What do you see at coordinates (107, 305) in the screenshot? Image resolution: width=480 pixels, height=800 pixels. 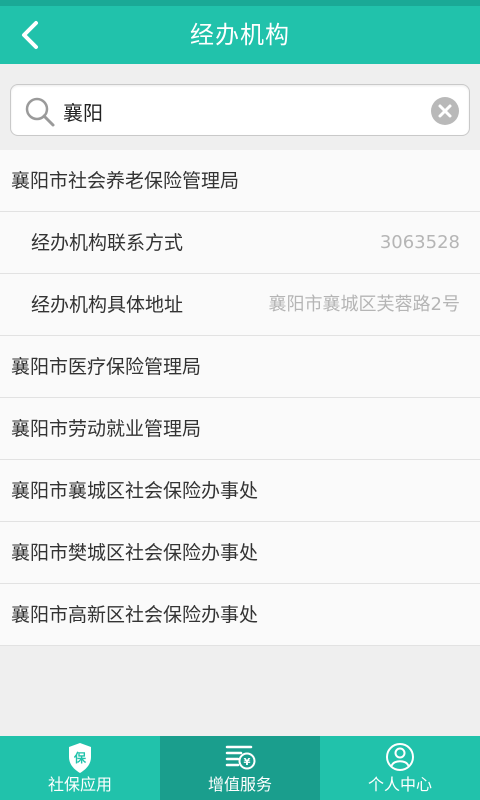 I see `list-item-label: 经办机构具体地址` at bounding box center [107, 305].